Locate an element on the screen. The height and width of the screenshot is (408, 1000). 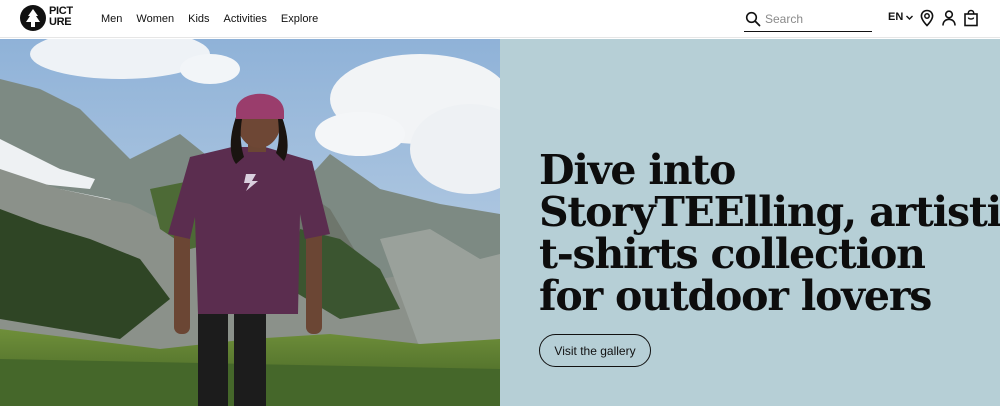
logo-wordmark: PICT URE is located at coordinates (64, 17).